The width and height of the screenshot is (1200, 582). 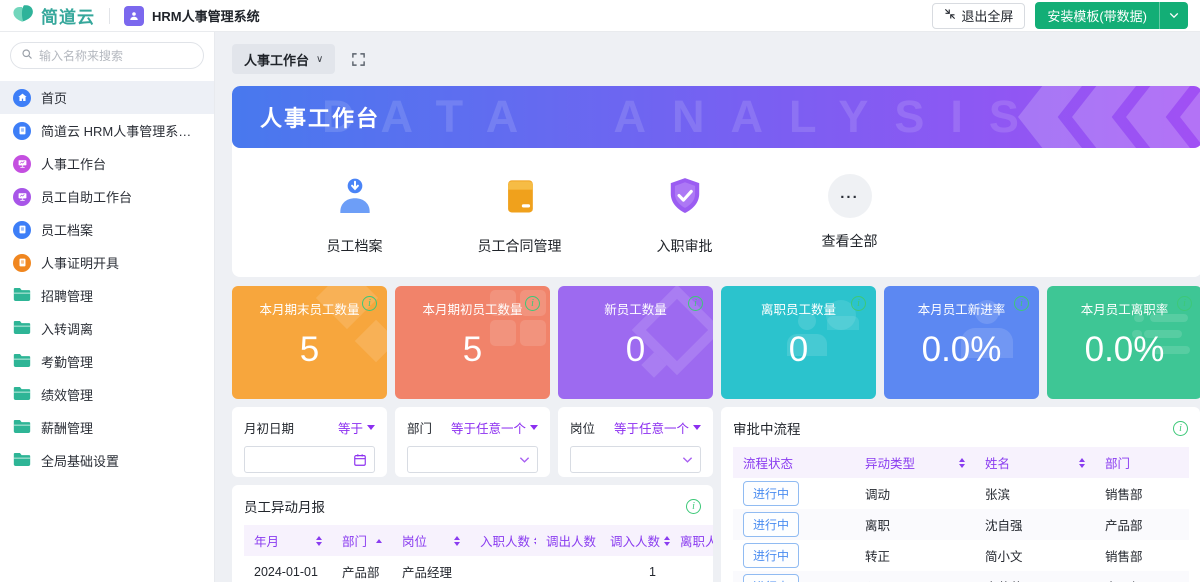 What do you see at coordinates (107, 97) in the screenshot?
I see `sidebar-item-0: 首页` at bounding box center [107, 97].